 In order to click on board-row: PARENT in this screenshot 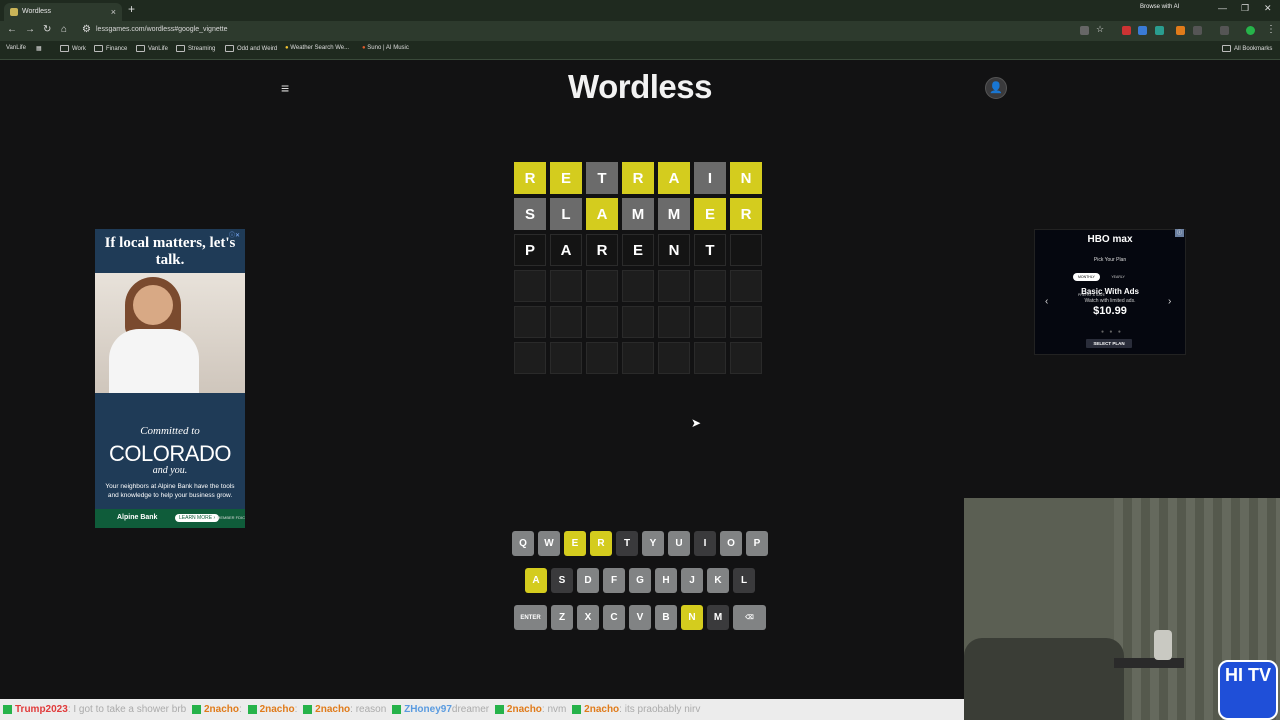, I will do `click(640, 250)`.